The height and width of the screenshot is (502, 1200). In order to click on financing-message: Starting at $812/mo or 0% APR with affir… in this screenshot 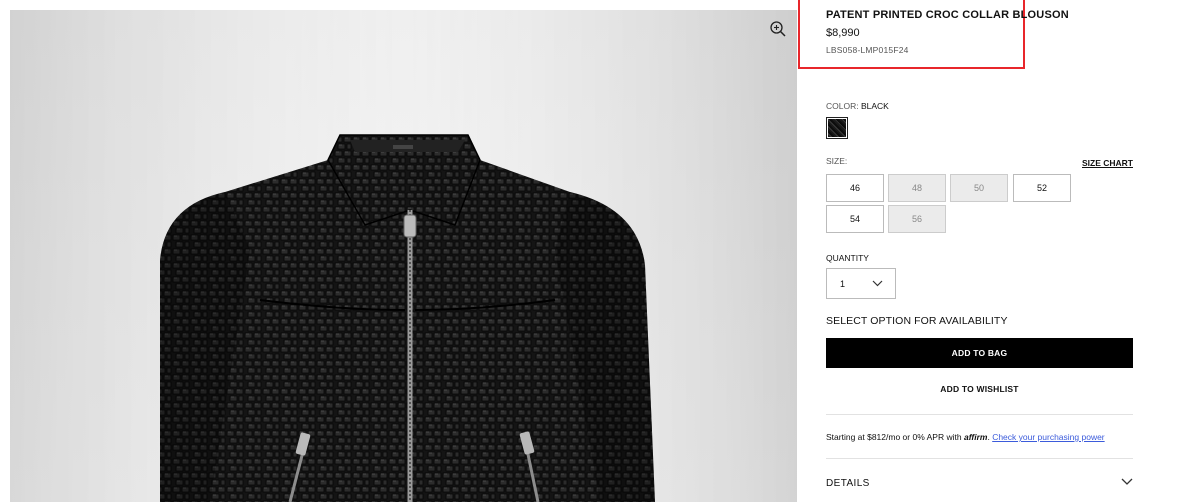, I will do `click(965, 437)`.